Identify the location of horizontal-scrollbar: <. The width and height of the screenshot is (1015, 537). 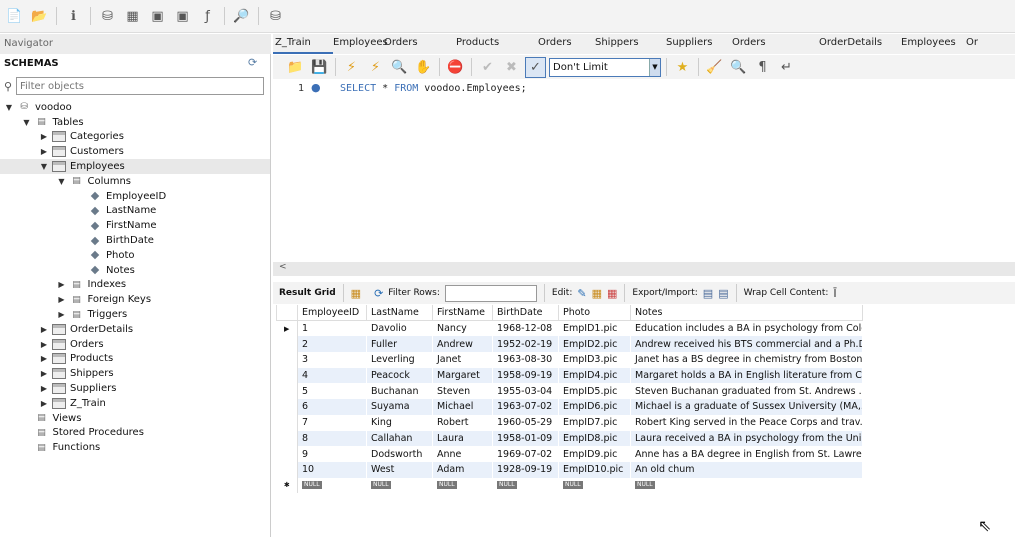
(644, 269).